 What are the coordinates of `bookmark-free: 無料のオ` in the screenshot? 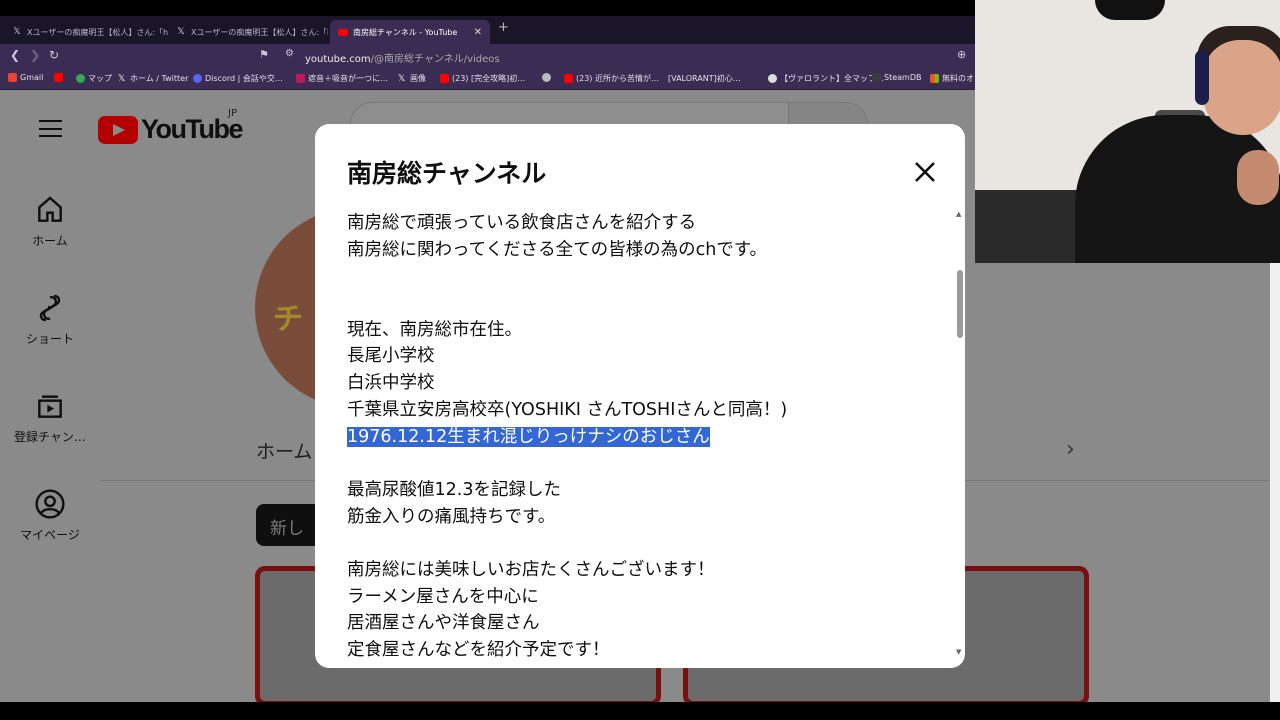 It's located at (952, 78).